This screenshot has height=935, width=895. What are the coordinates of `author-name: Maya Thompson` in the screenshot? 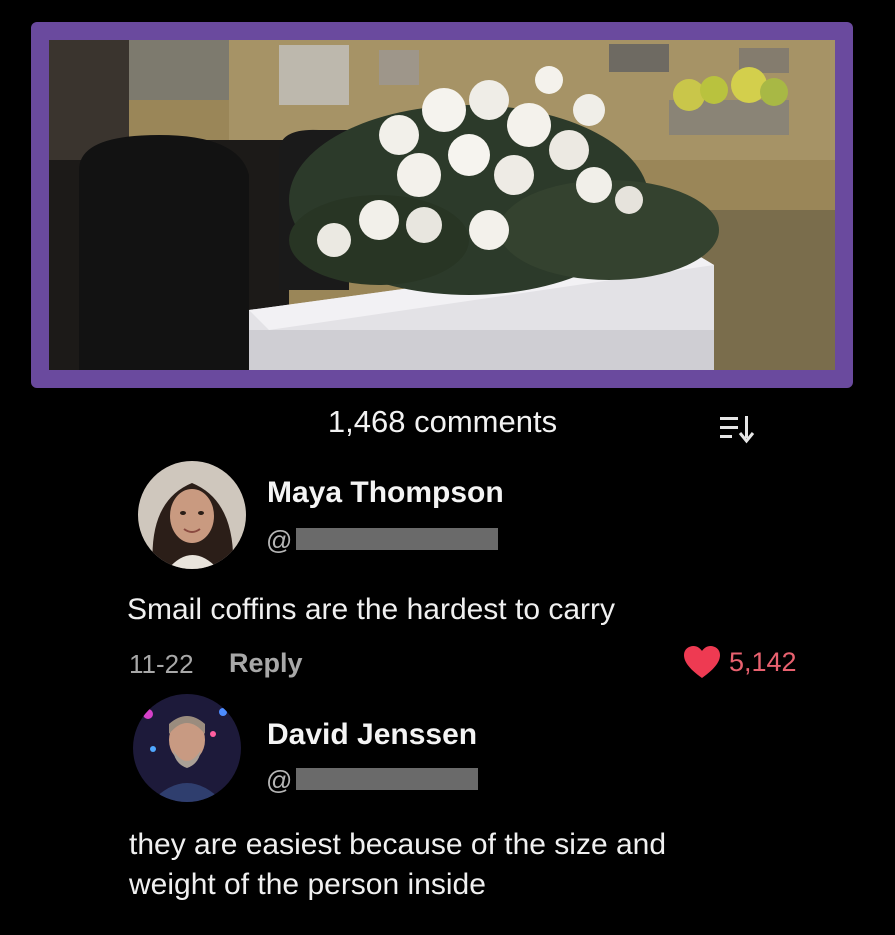 It's located at (385, 493).